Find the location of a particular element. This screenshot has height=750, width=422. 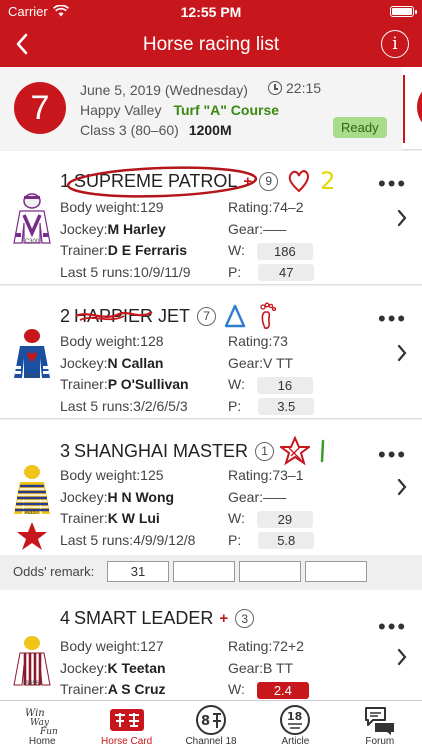

odds-remark-label: Odds' remark: is located at coordinates (54, 571).